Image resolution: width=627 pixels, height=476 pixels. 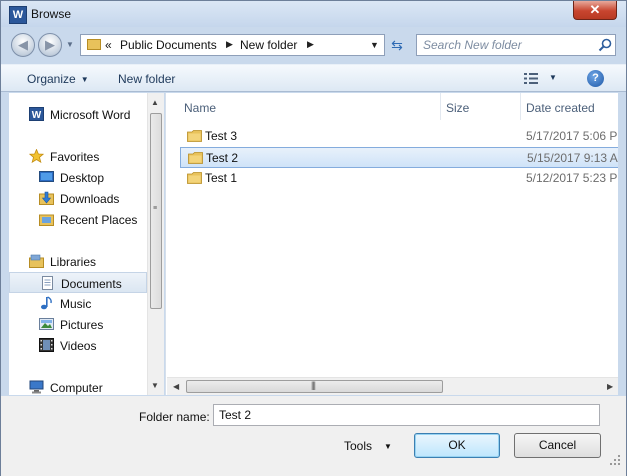 I want to click on star-icon, so click(x=36, y=156).